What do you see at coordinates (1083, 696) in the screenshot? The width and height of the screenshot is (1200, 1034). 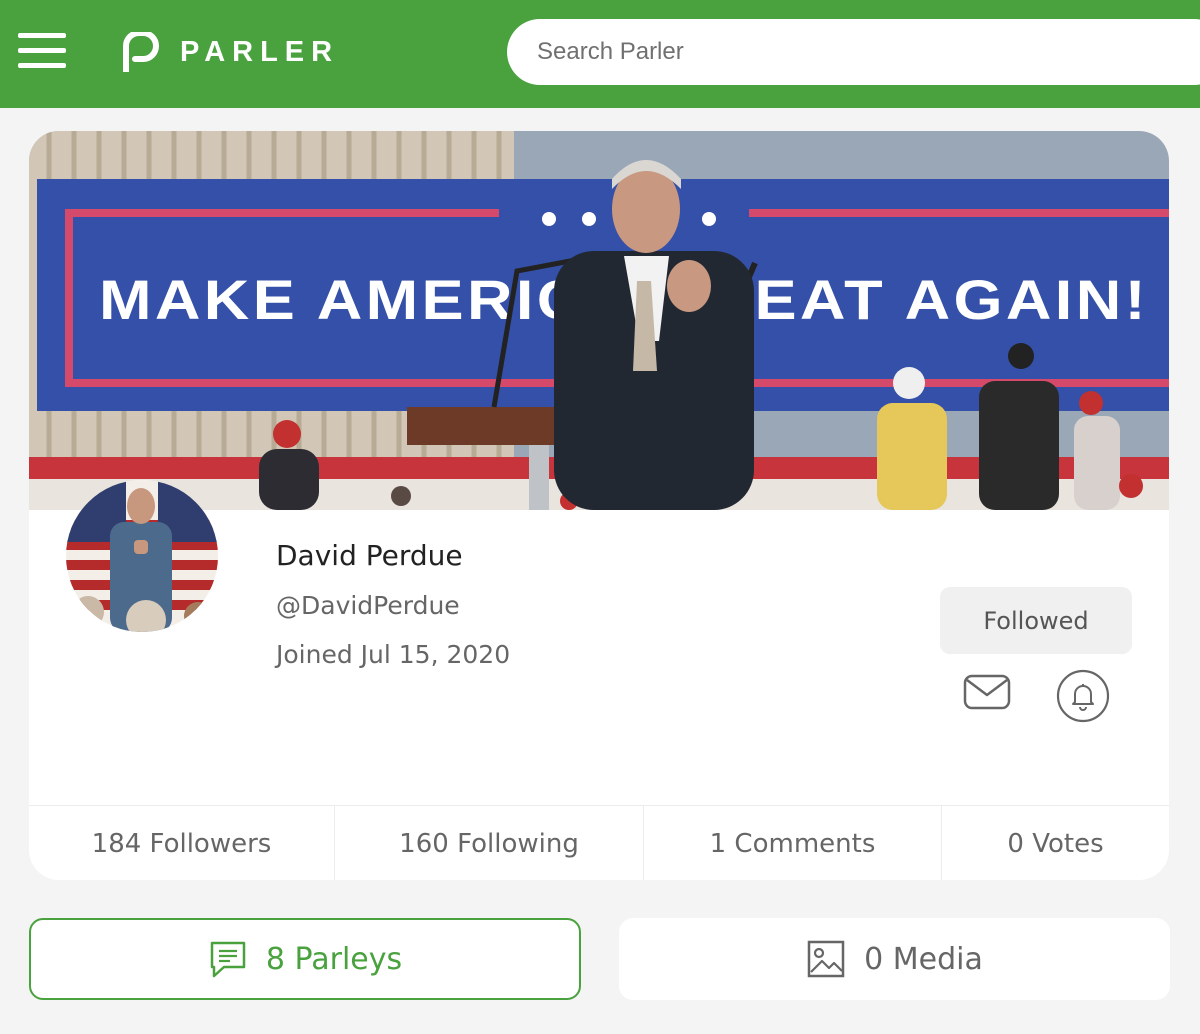 I see `bell-icon` at bounding box center [1083, 696].